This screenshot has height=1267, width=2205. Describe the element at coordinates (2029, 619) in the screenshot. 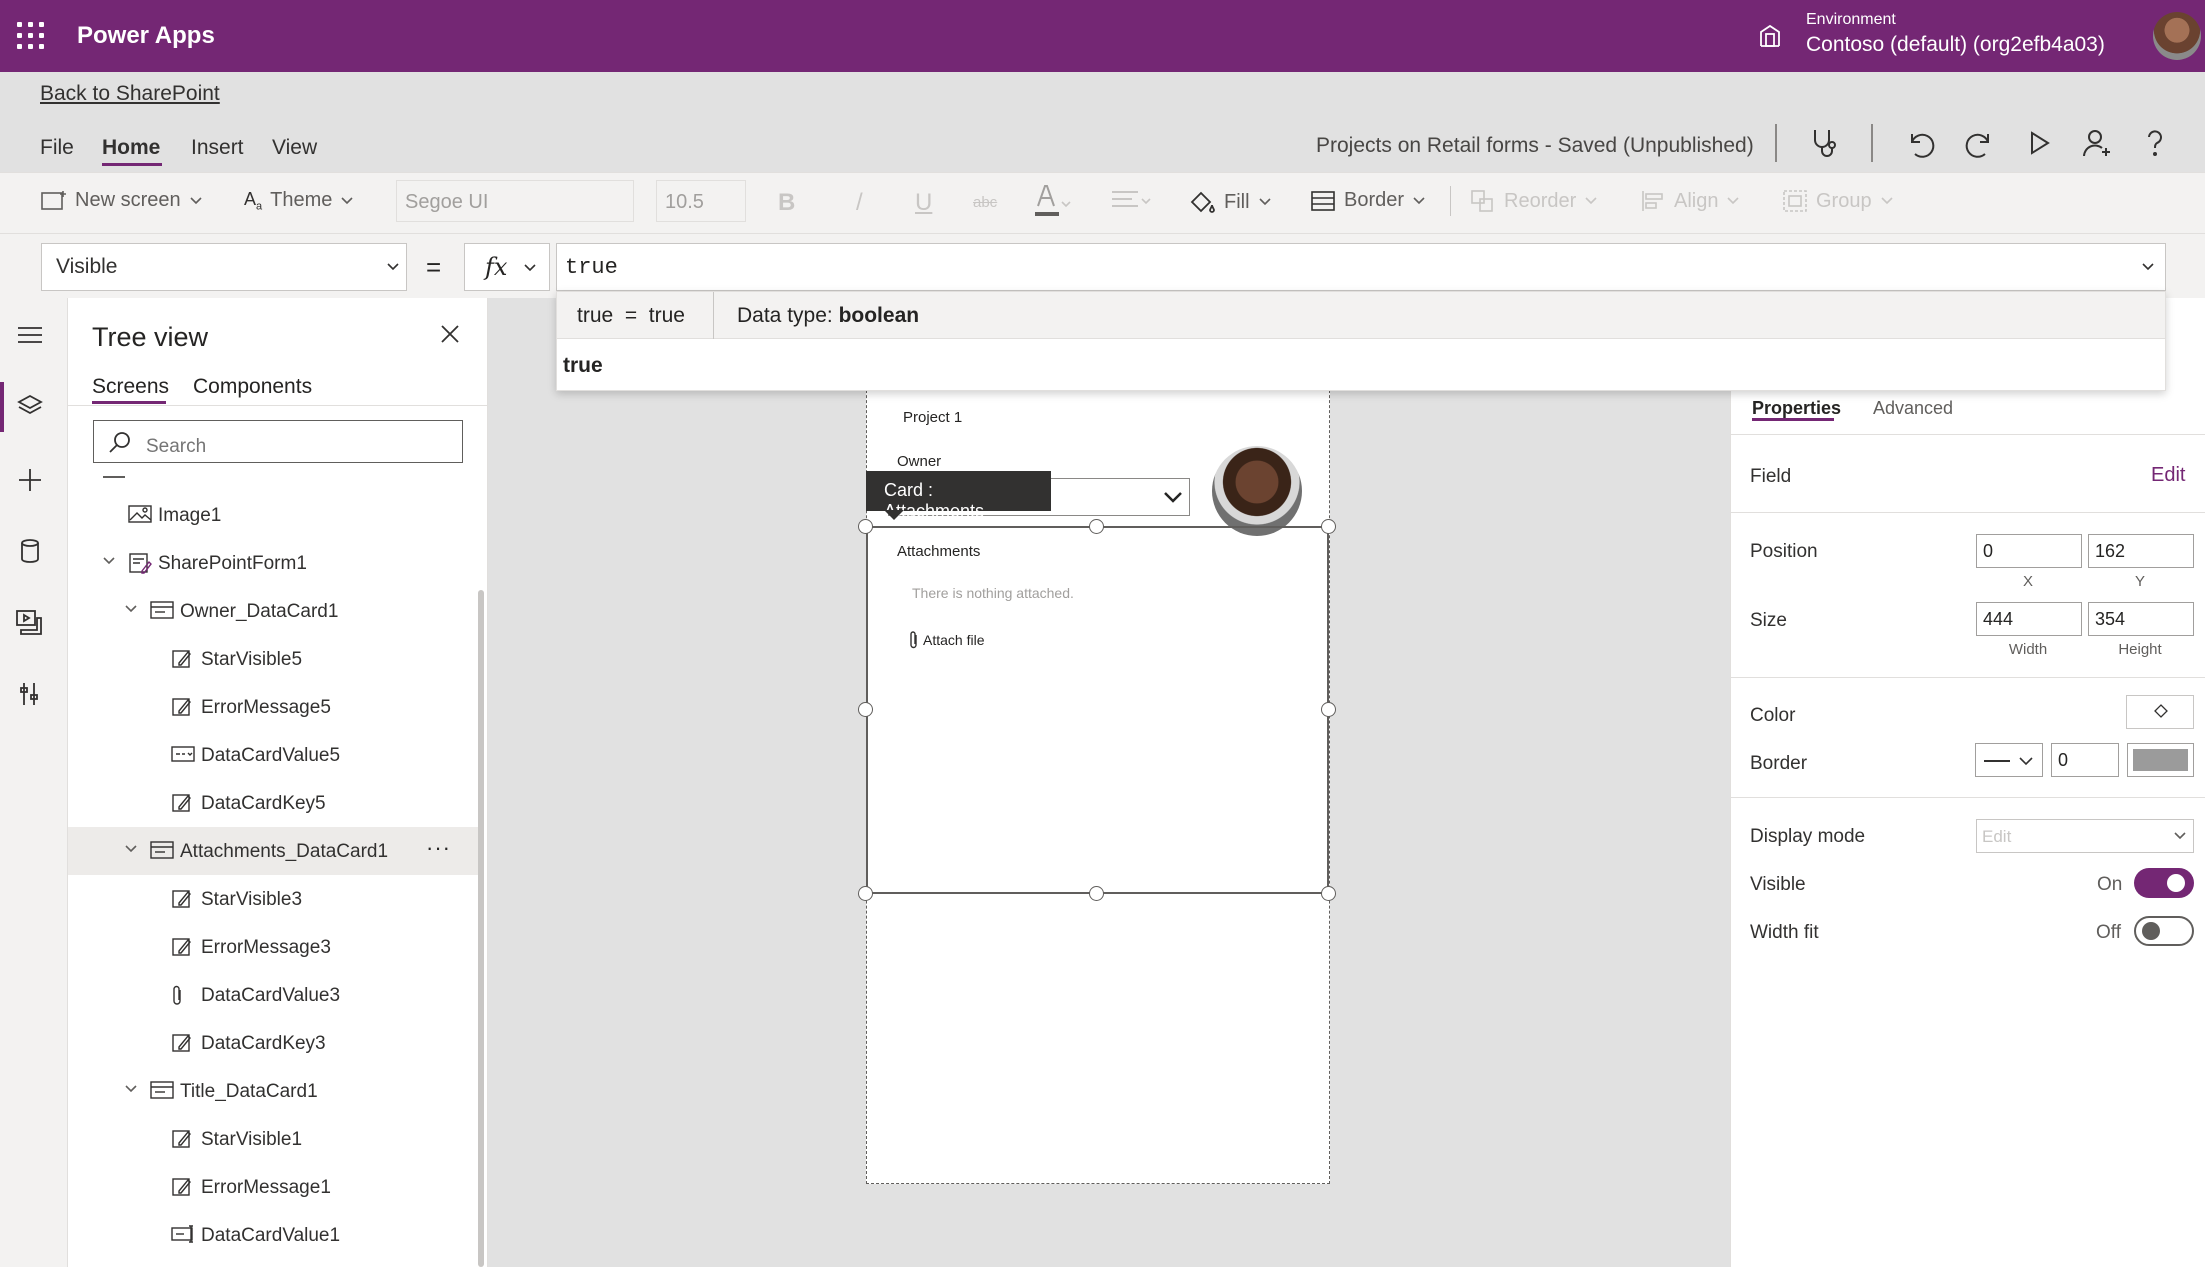

I see `width-input: 444` at that location.